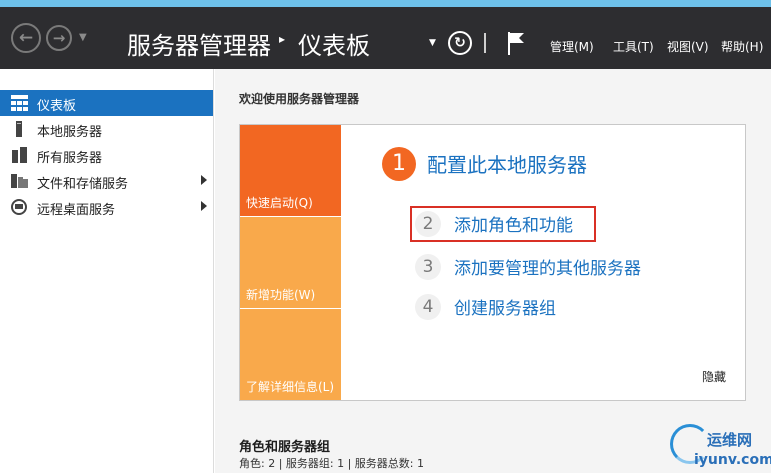 Image resolution: width=771 pixels, height=473 pixels. I want to click on step-number: 3, so click(428, 267).